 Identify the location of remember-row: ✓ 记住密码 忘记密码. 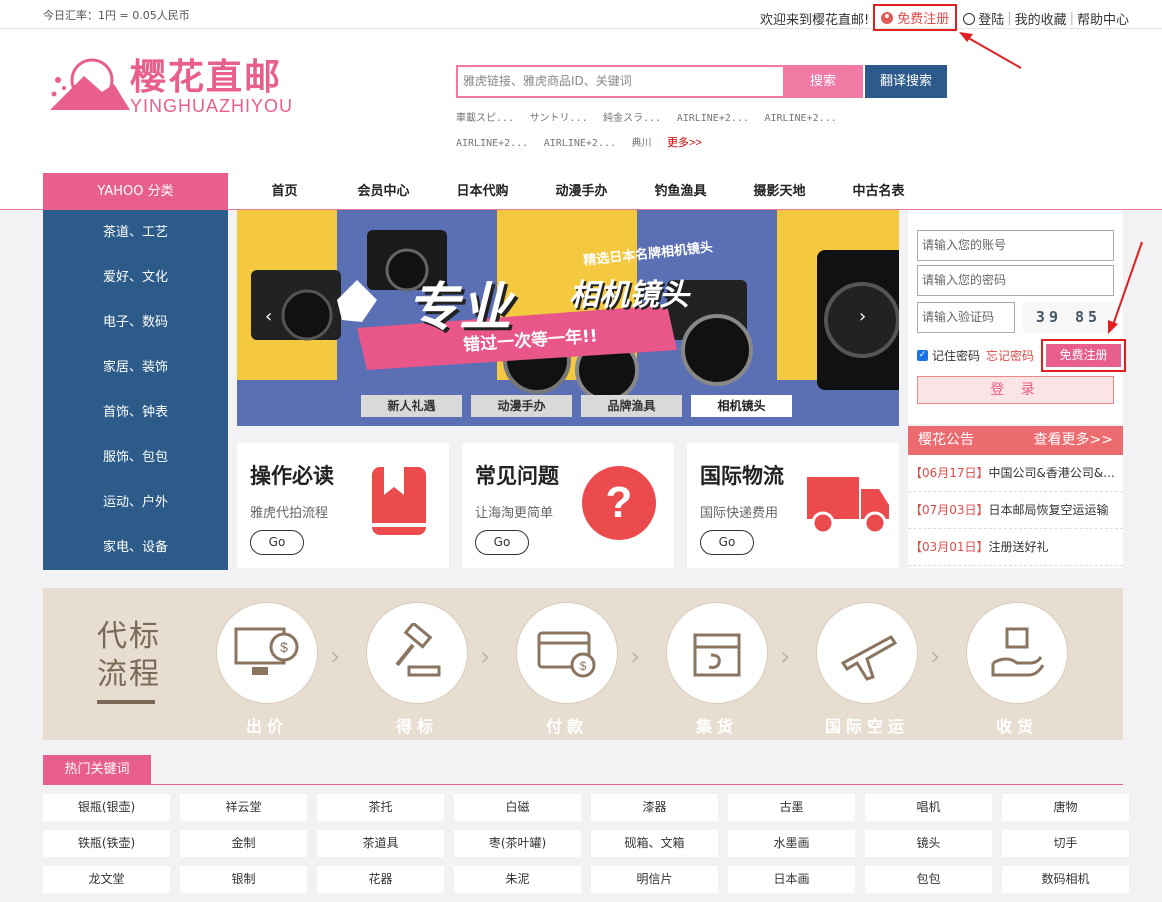
(975, 355).